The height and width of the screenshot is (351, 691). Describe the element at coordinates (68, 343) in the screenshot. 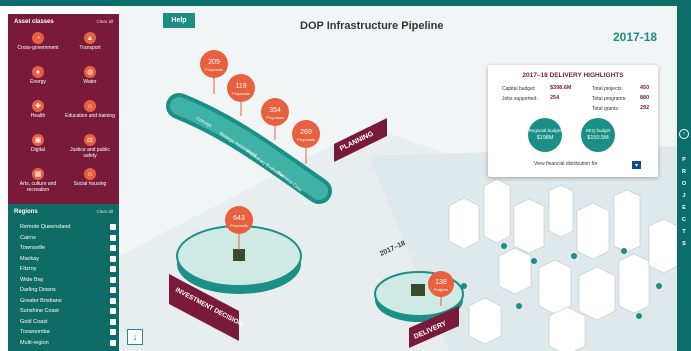

I see `region-row: Multi-region` at that location.